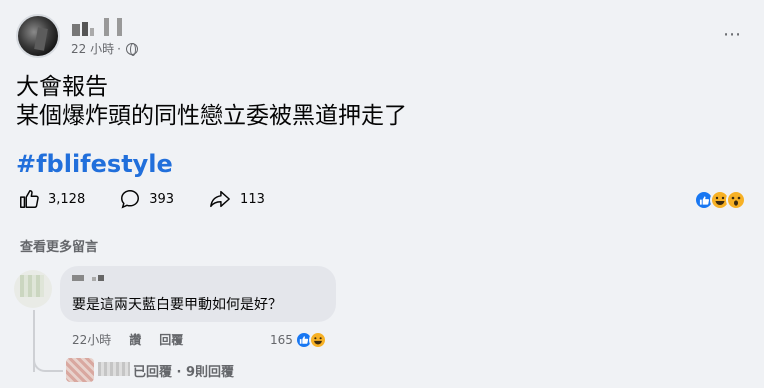 The image size is (764, 388). I want to click on share-arrow-icon, so click(220, 199).